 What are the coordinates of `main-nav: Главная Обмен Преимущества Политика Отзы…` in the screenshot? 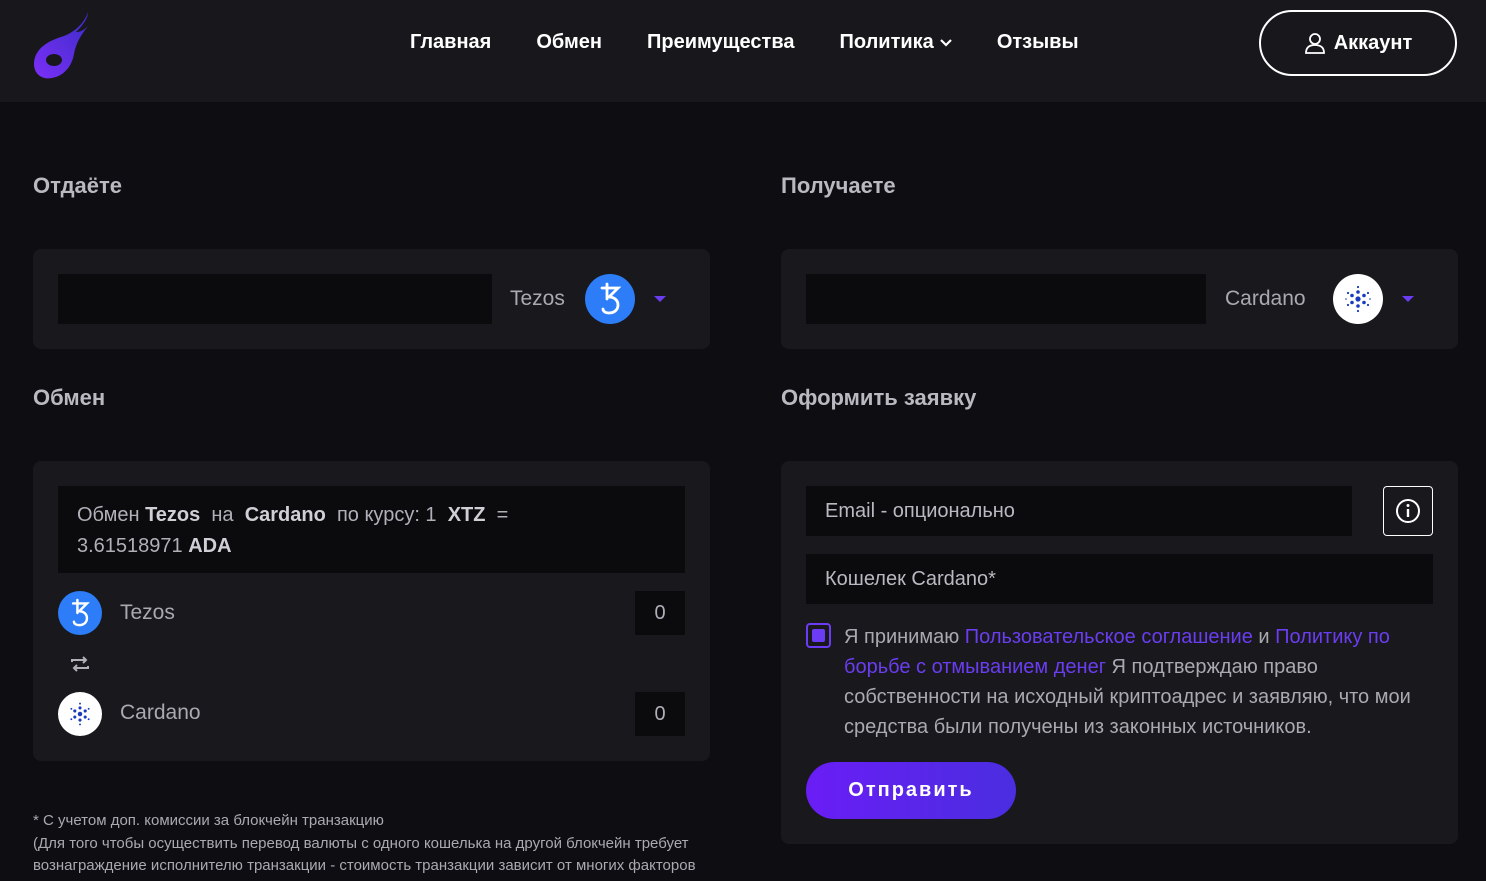 It's located at (767, 42).